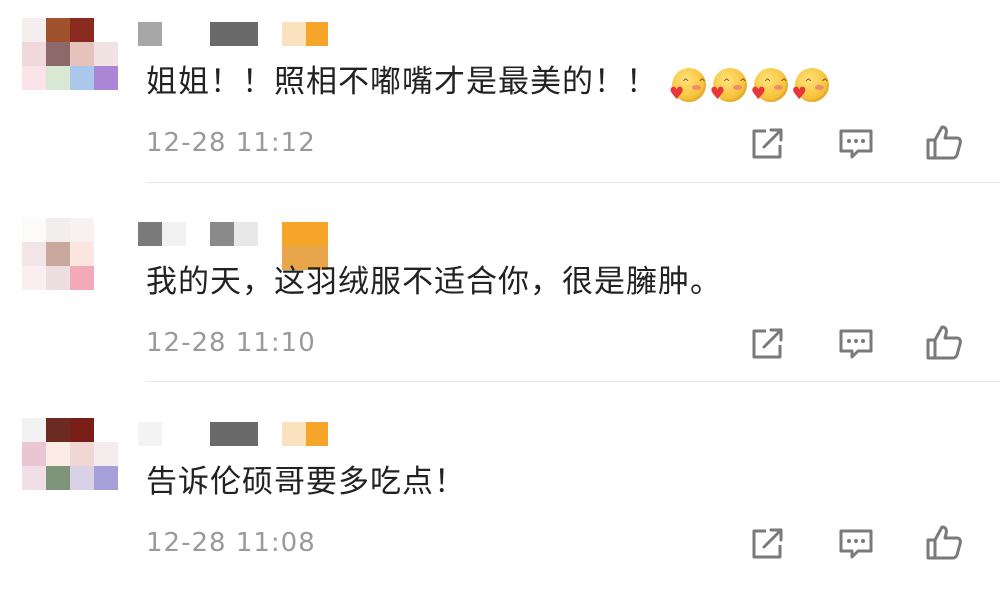 Image resolution: width=1000 pixels, height=600 pixels. I want to click on comment-text: 我的天，这羽绒服不适合你，很是臃肿。, so click(434, 282).